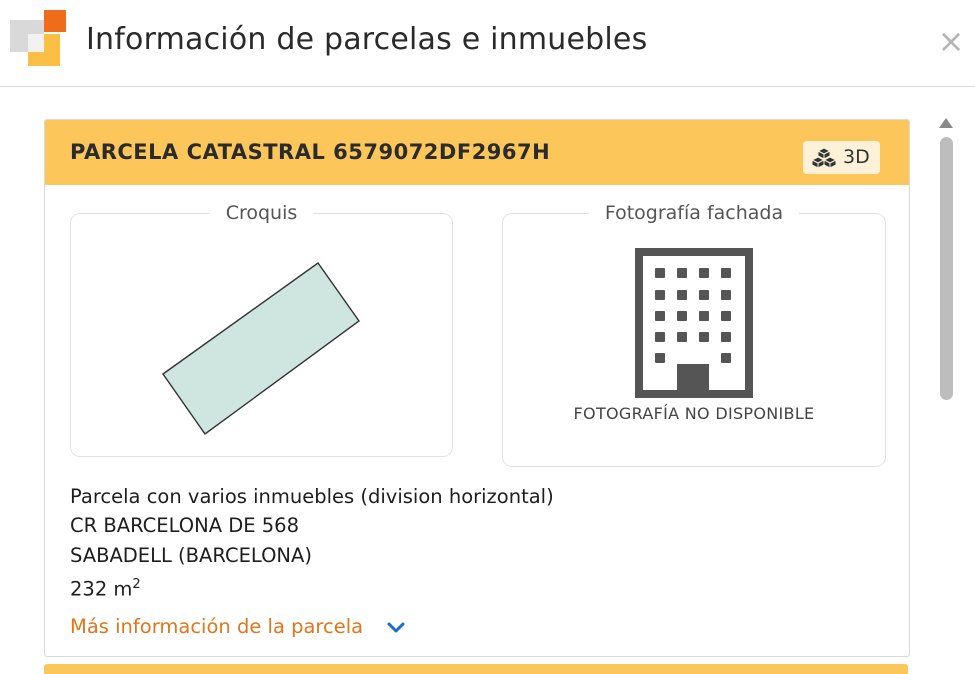 This screenshot has height=674, width=975. What do you see at coordinates (946, 268) in the screenshot?
I see `scrollbar-thumb` at bounding box center [946, 268].